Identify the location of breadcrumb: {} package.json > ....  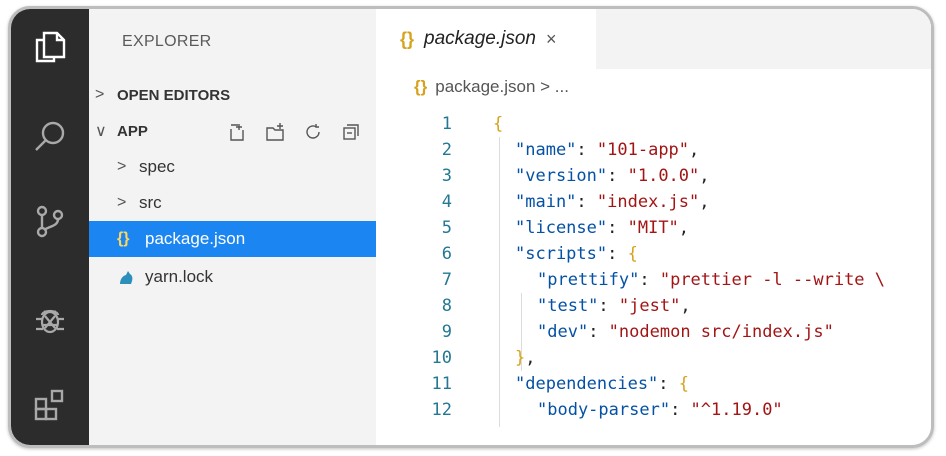
(491, 87).